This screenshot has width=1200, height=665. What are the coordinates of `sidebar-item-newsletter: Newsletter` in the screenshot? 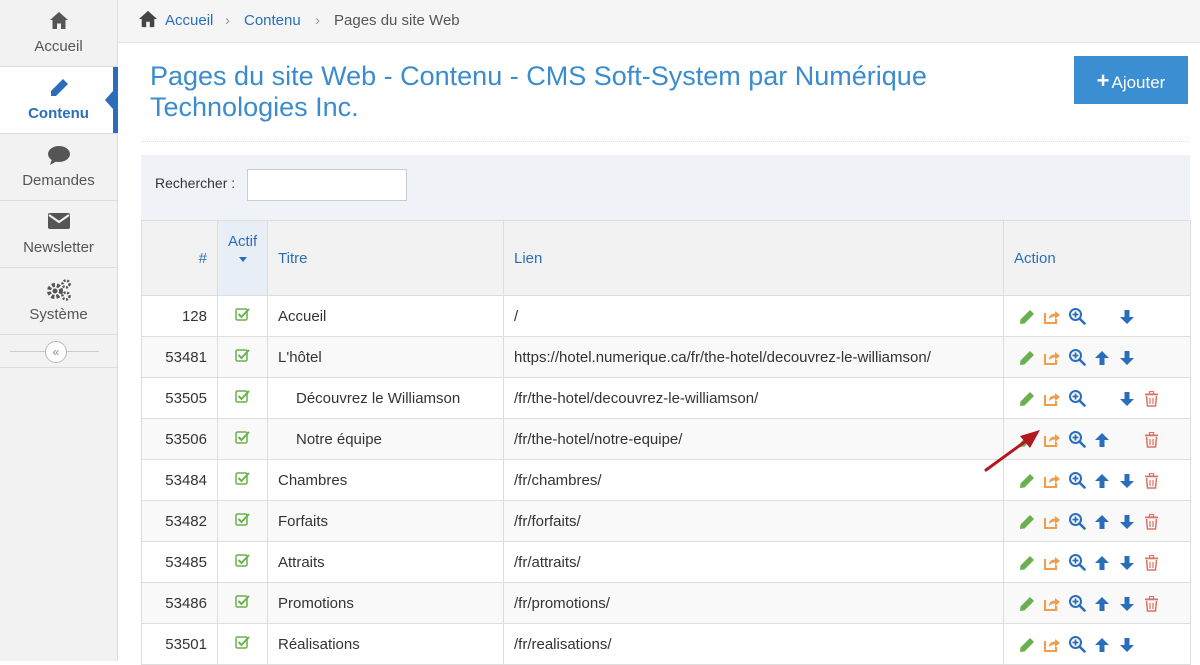 It's located at (58, 234).